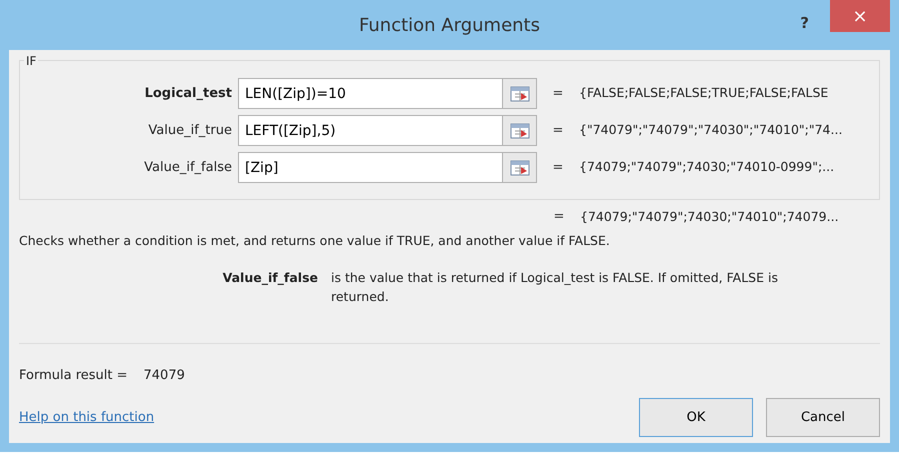  I want to click on dialog-button: OK, so click(696, 417).